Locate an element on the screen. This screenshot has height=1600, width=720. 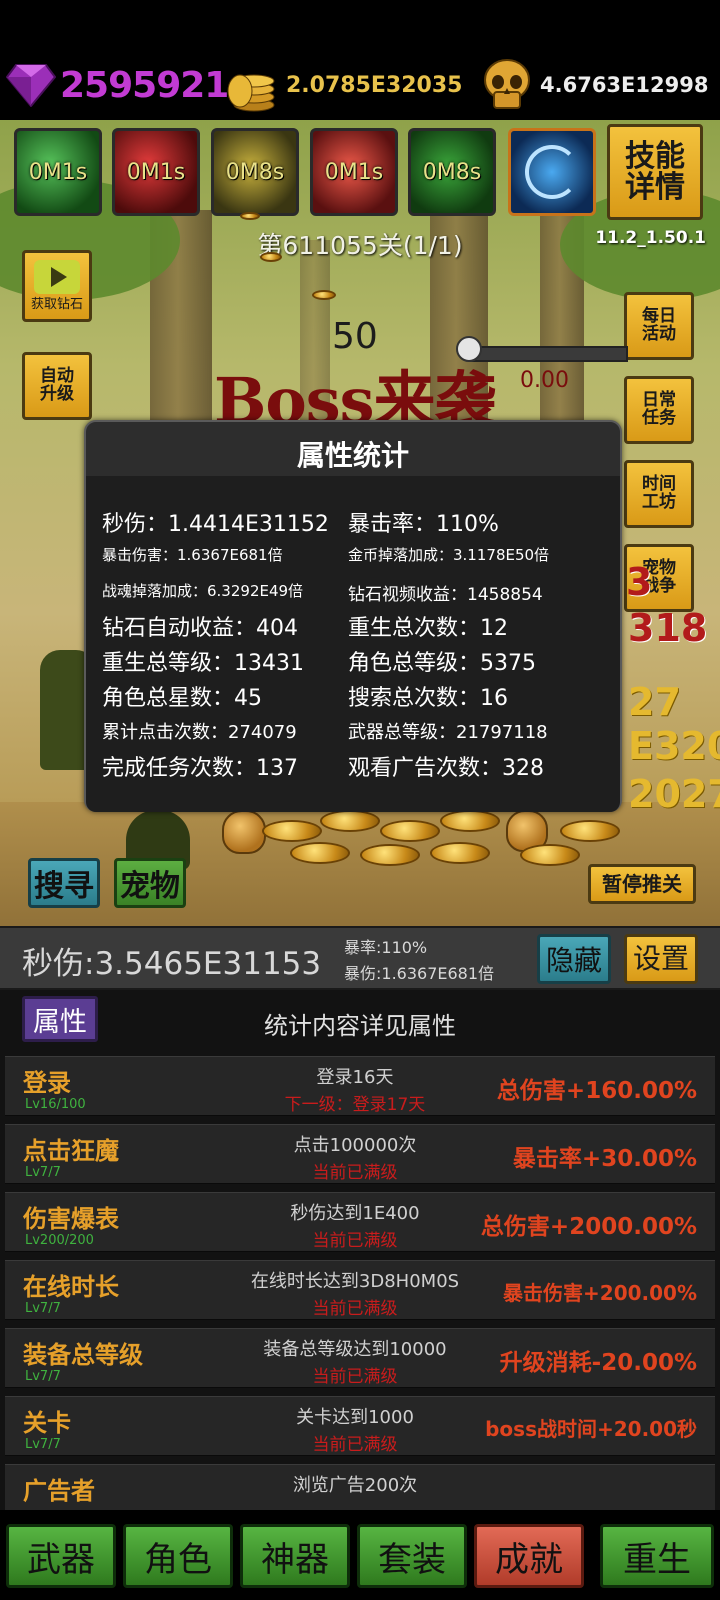
achievement-name: 伤害爆表 is located at coordinates (71, 1219).